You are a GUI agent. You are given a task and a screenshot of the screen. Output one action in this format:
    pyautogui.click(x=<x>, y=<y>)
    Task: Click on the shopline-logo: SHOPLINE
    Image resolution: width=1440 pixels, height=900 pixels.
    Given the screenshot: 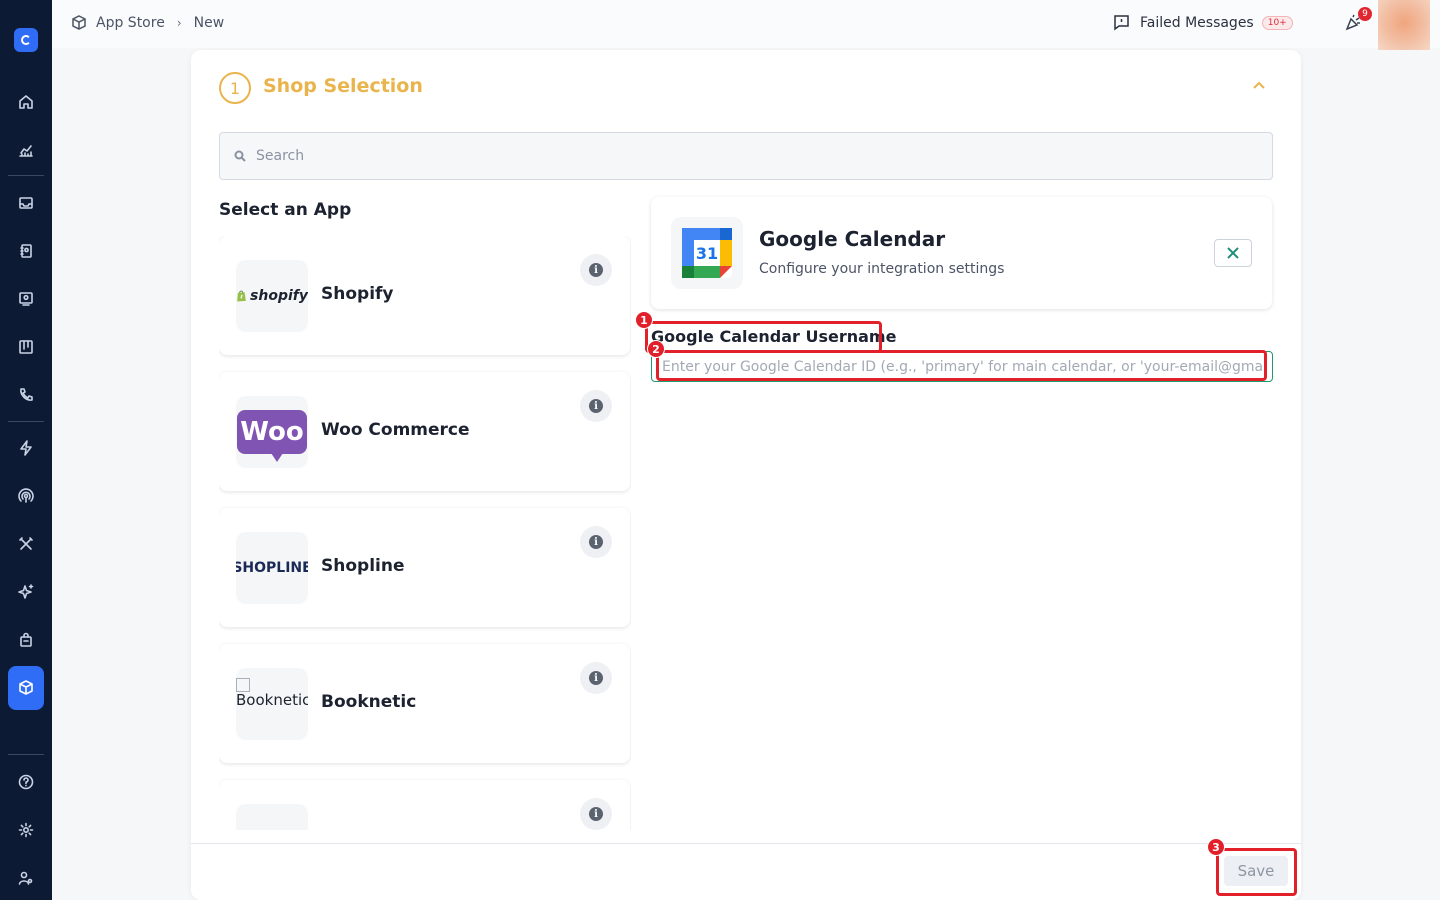 What is the action you would take?
    pyautogui.click(x=272, y=568)
    